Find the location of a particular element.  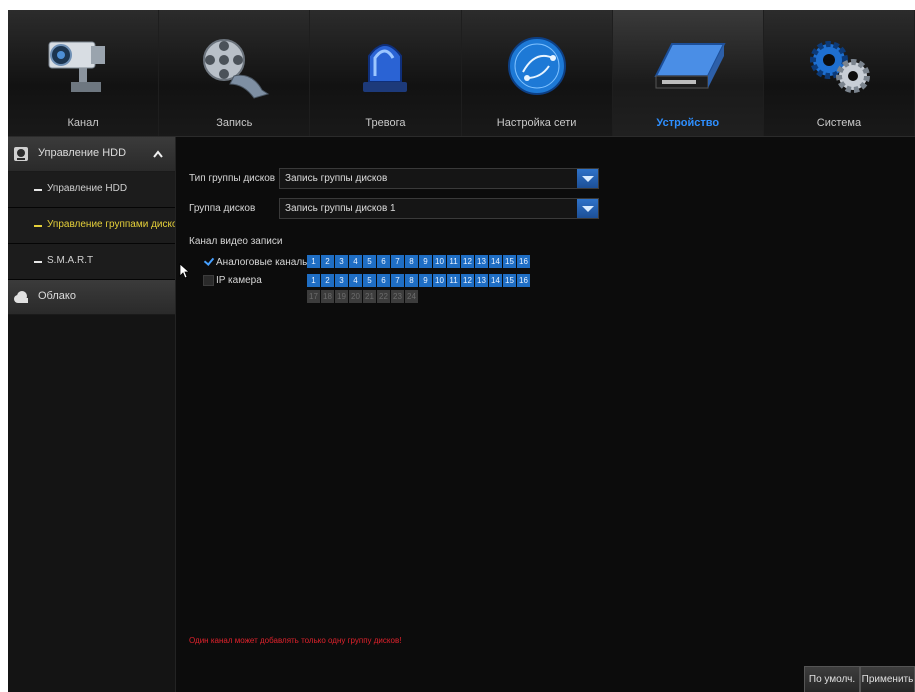

alarm-siren-icon is located at coordinates (385, 68).